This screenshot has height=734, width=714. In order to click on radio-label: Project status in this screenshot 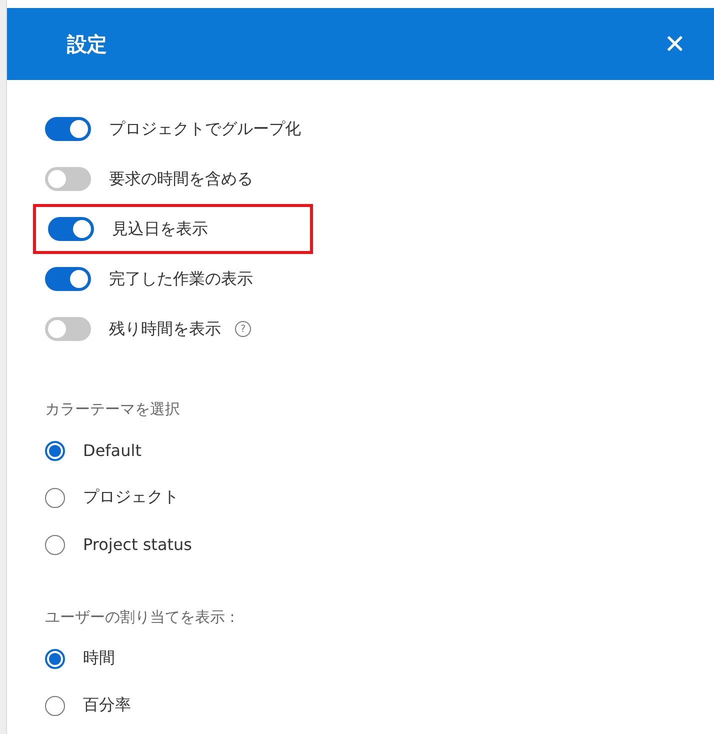, I will do `click(137, 544)`.